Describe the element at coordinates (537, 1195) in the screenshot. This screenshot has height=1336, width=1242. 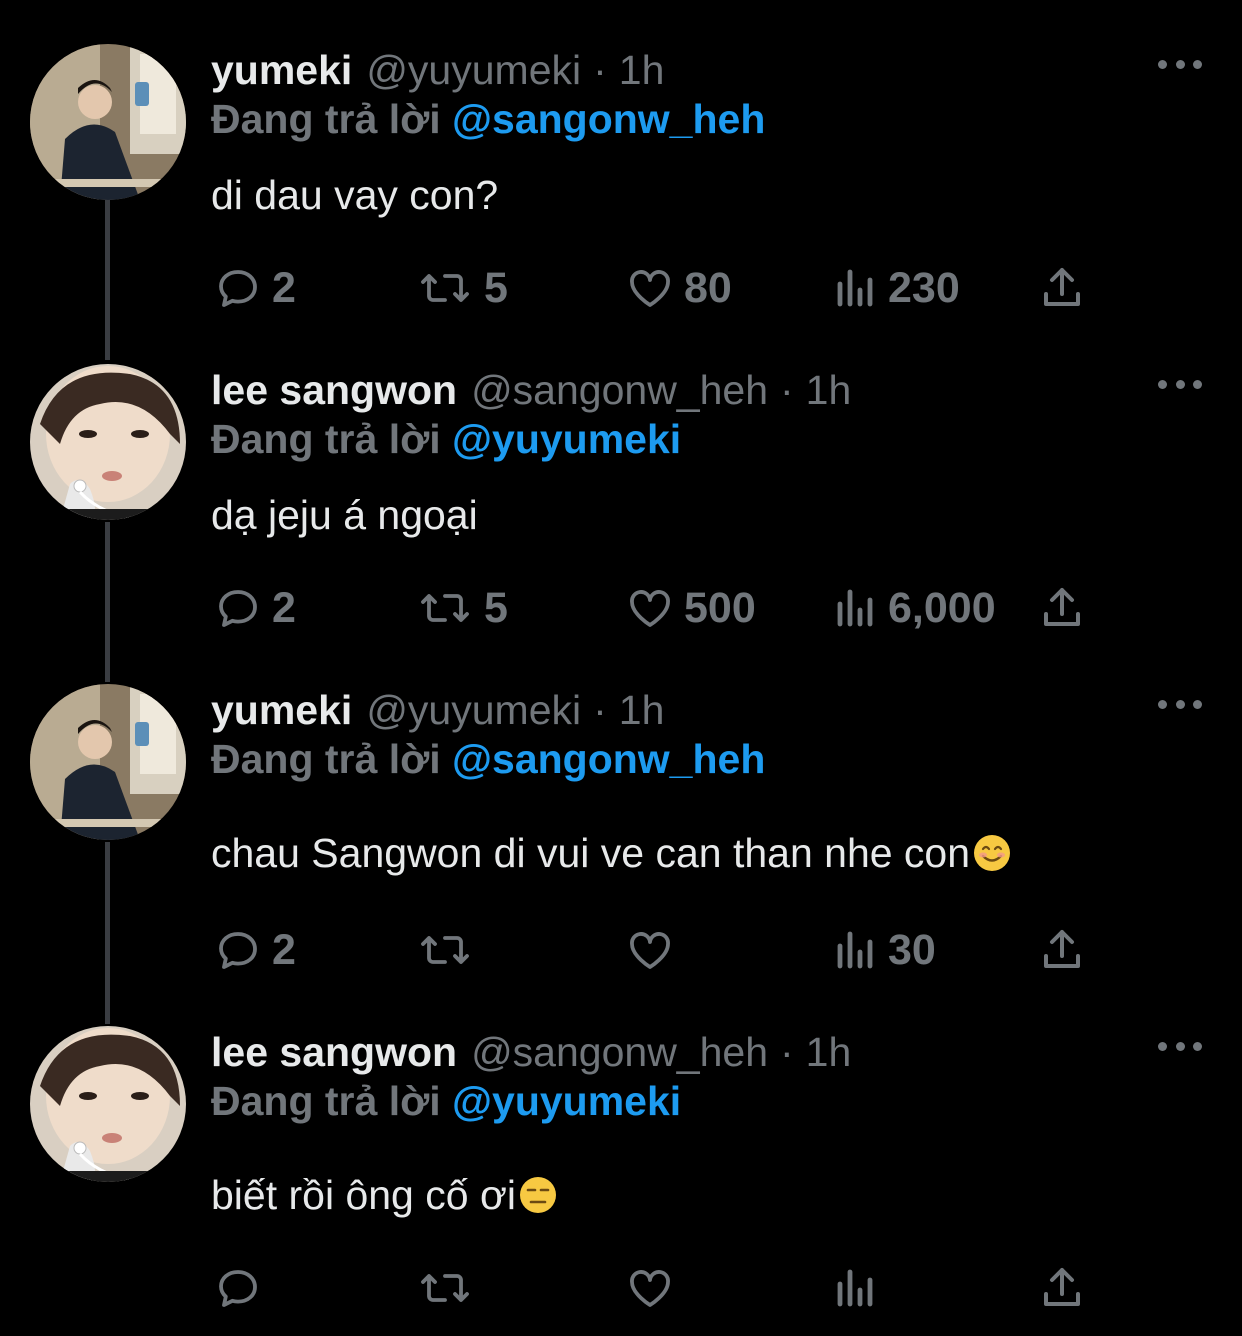
I see `expressionless-face-emoji-icon` at that location.